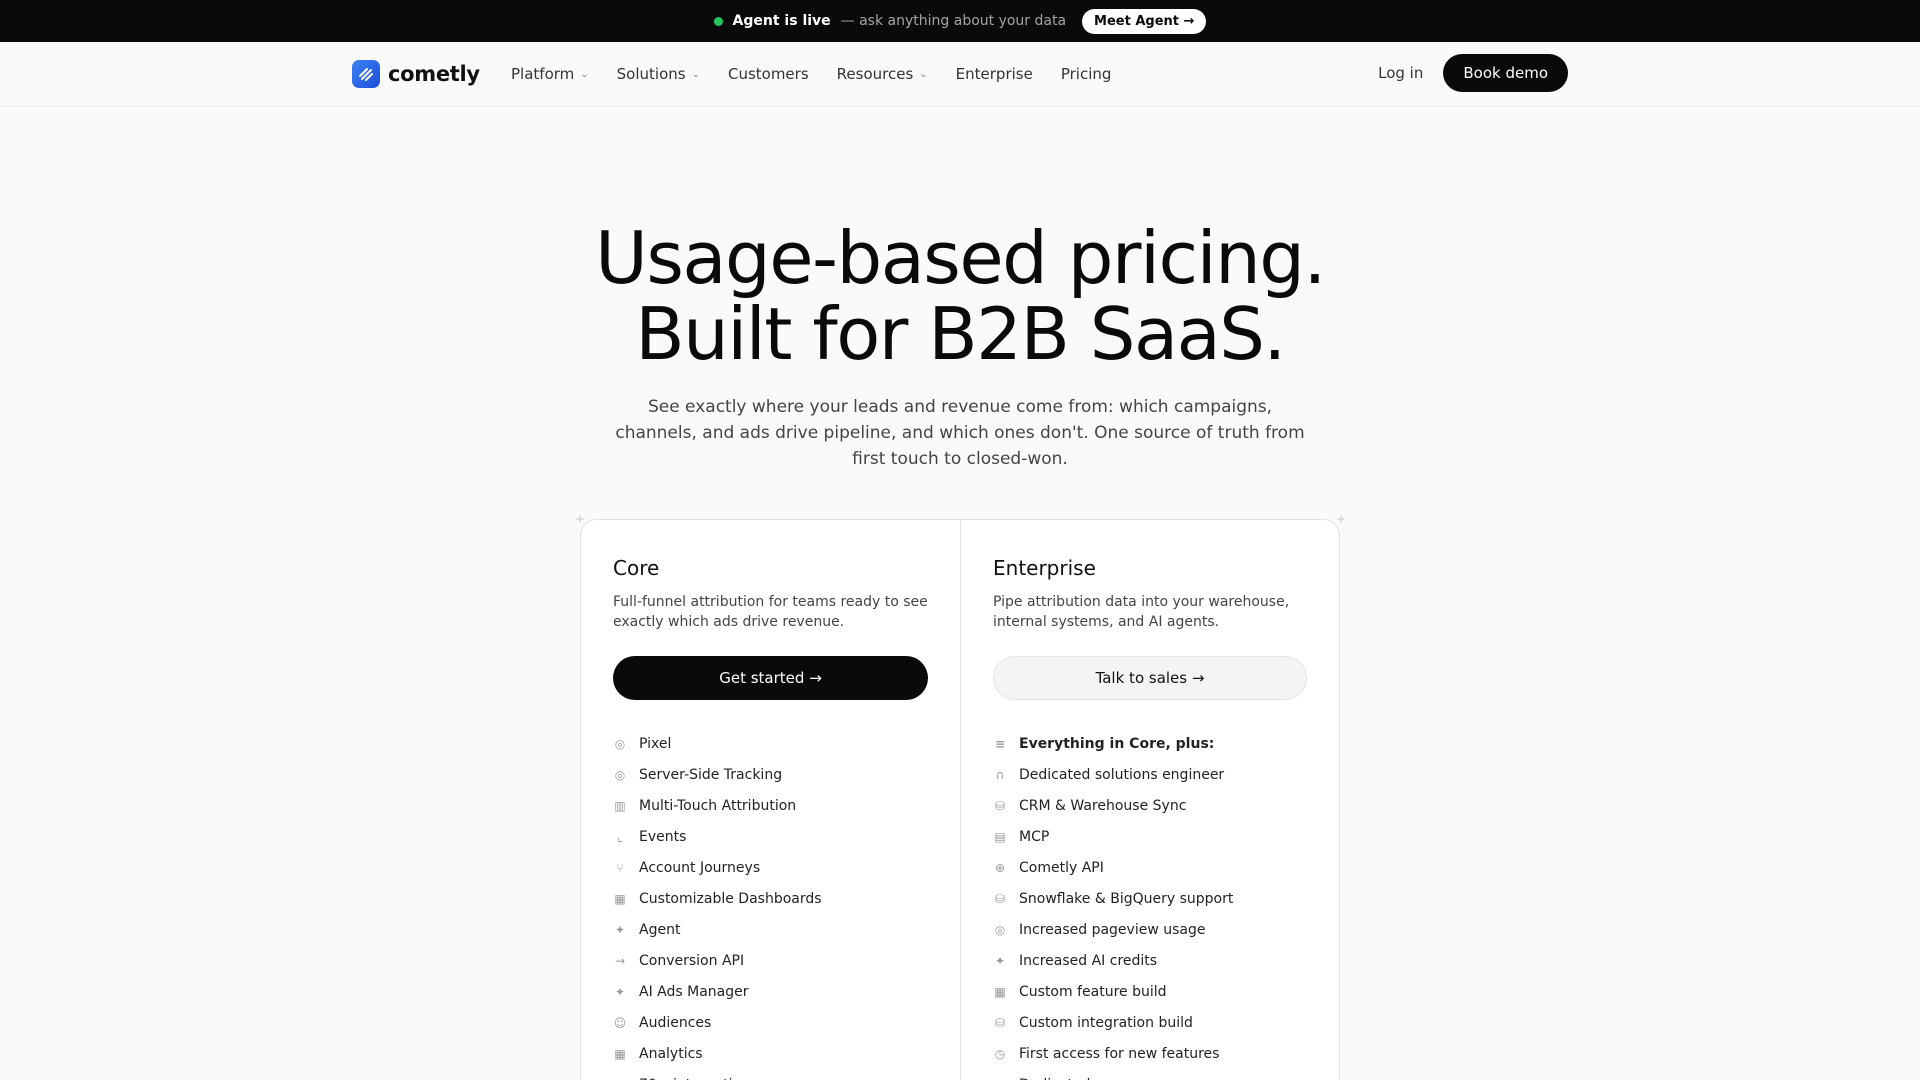 The width and height of the screenshot is (1920, 1080). Describe the element at coordinates (1117, 743) in the screenshot. I see `feature-label: Everything in Core, plus:` at that location.